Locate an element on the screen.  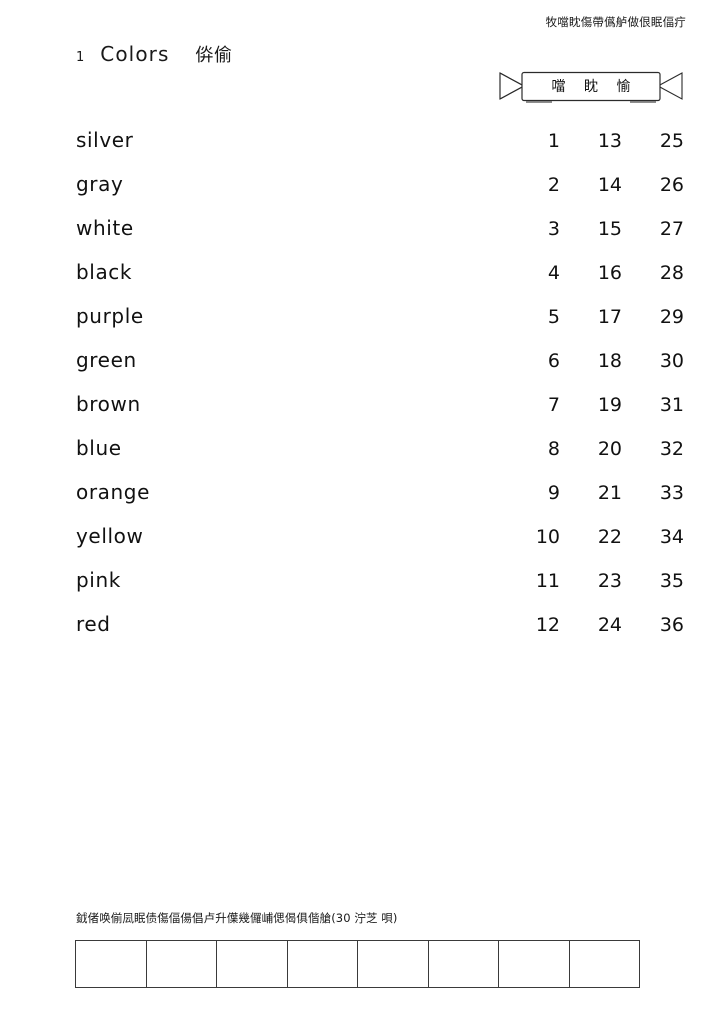
list-item: silver 1 13 25 is located at coordinates (380, 150).